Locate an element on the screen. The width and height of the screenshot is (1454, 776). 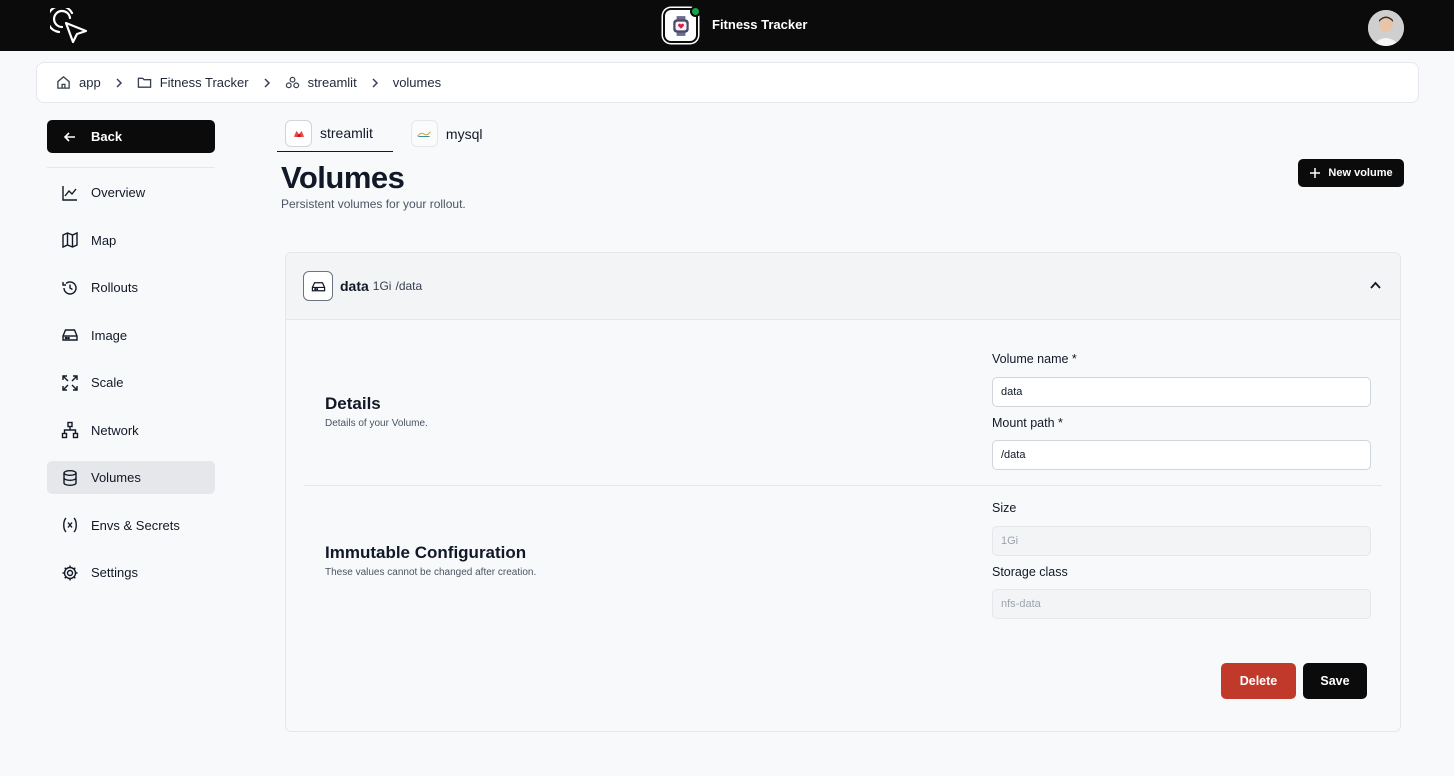
network-icon is located at coordinates (70, 430).